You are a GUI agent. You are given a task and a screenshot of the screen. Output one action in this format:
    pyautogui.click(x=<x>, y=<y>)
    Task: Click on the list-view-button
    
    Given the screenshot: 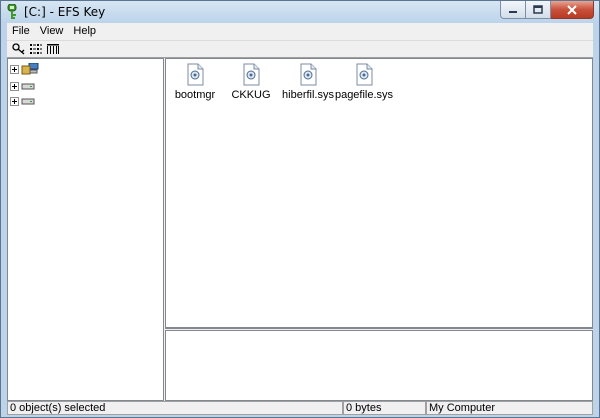 What is the action you would take?
    pyautogui.click(x=36, y=49)
    